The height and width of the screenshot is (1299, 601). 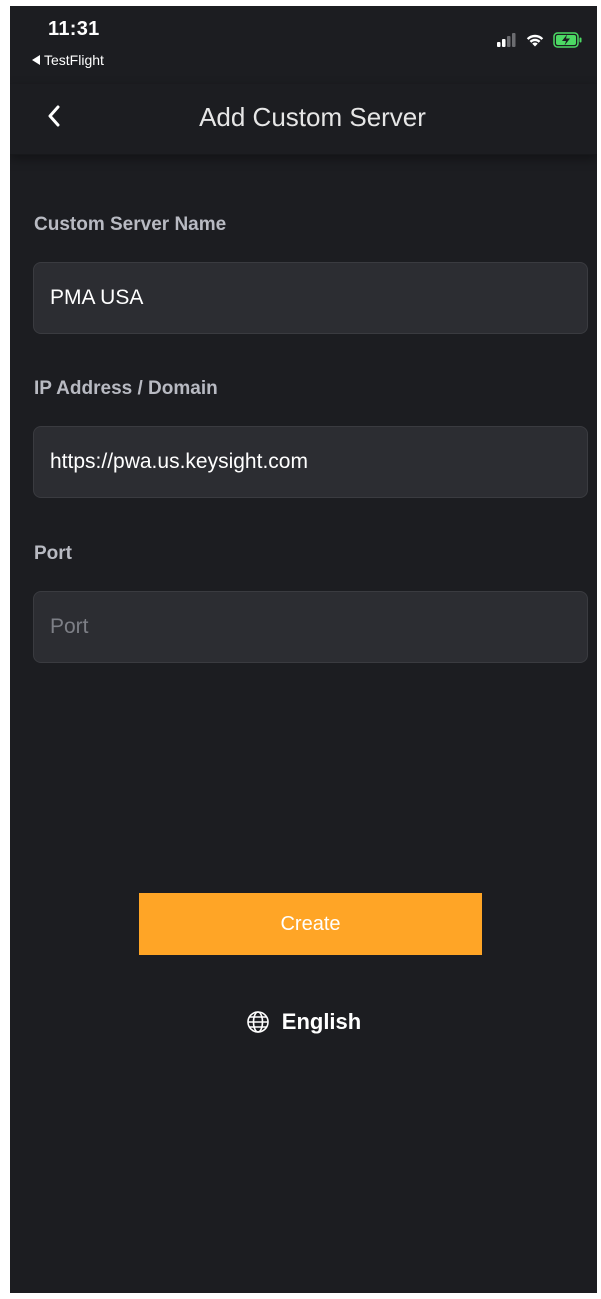 I want to click on server-name-label: Custom Server Name, so click(x=130, y=224).